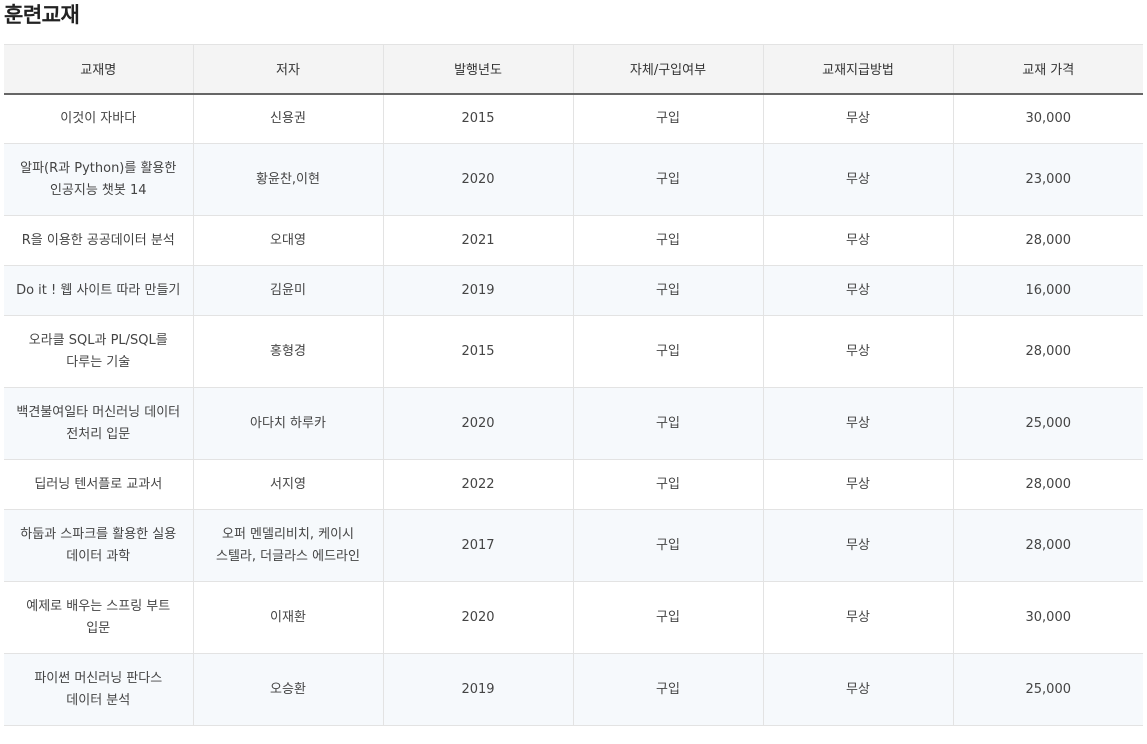 The width and height of the screenshot is (1147, 744). Describe the element at coordinates (288, 484) in the screenshot. I see `cell-author: 서지영` at that location.